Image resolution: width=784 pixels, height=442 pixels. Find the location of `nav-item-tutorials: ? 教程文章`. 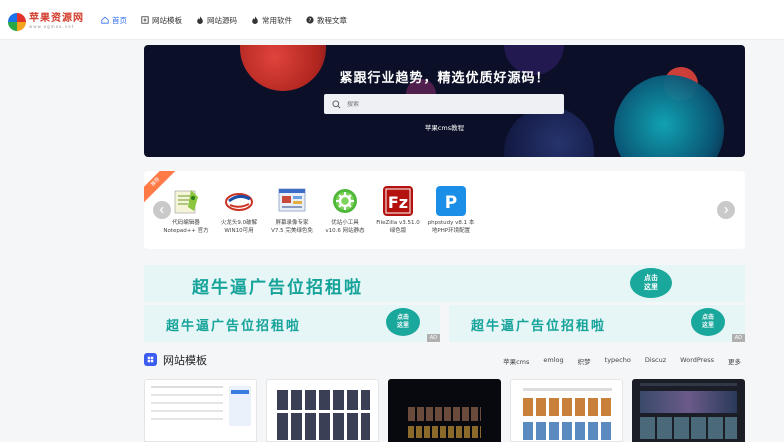

nav-item-tutorials: ? 教程文章 is located at coordinates (326, 20).